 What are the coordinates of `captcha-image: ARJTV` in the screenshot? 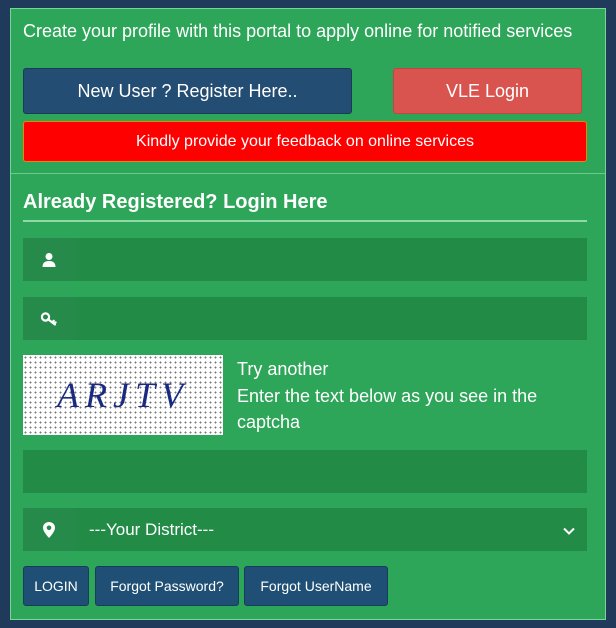 It's located at (123, 395).